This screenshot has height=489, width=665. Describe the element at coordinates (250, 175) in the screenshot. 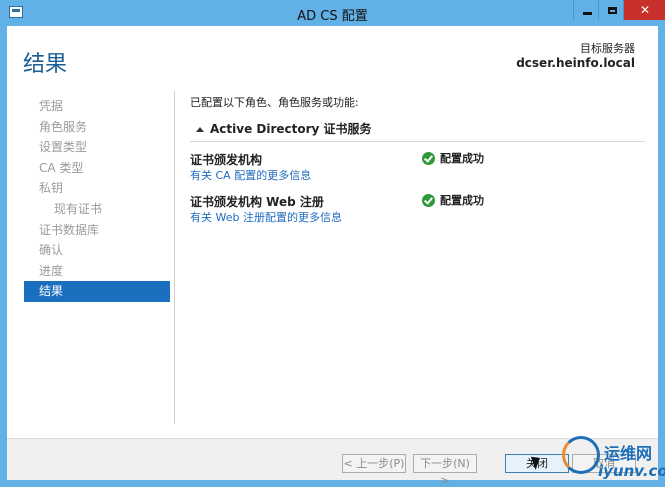

I see `more-info-link: 有关 CA 配置的更多信息` at that location.